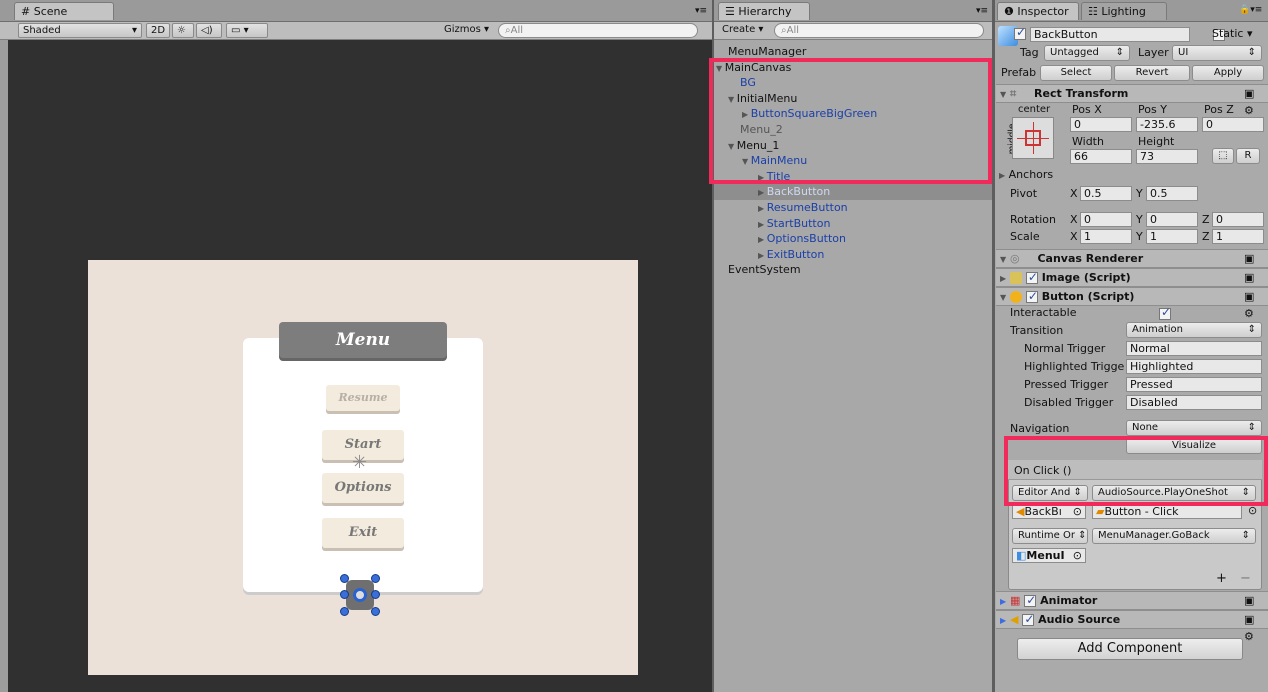  Describe the element at coordinates (363, 398) in the screenshot. I see `game-resume-button: Resume` at that location.